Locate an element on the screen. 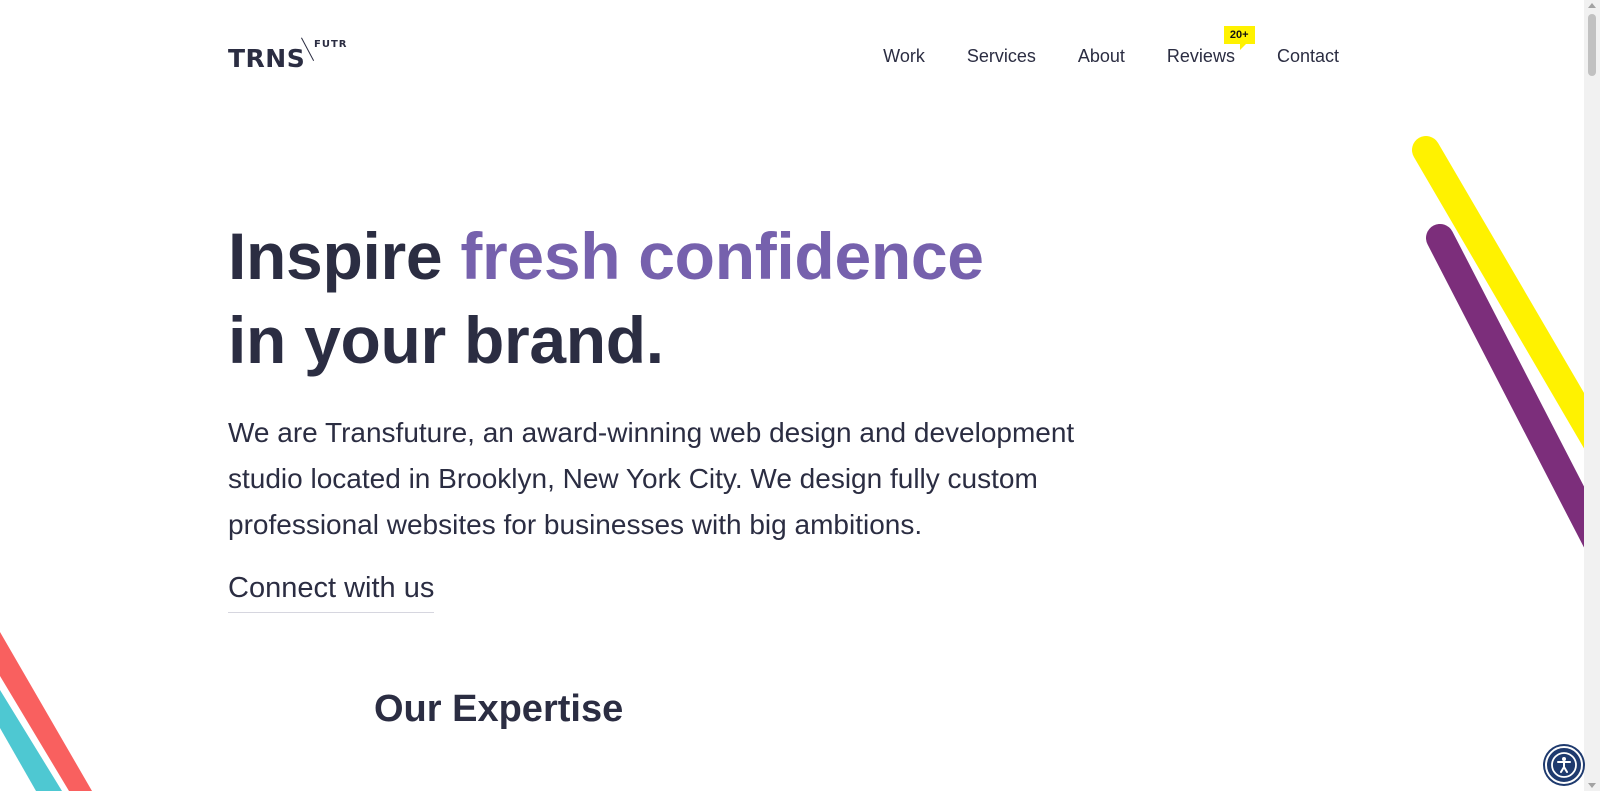 This screenshot has width=1600, height=791. nav-reviews: Reviews 20+ is located at coordinates (1210, 47).